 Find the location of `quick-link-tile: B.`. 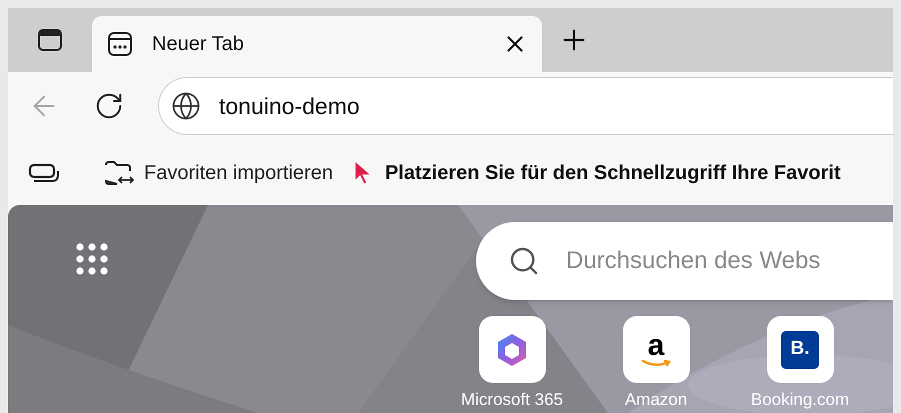

quick-link-tile: B. is located at coordinates (800, 349).